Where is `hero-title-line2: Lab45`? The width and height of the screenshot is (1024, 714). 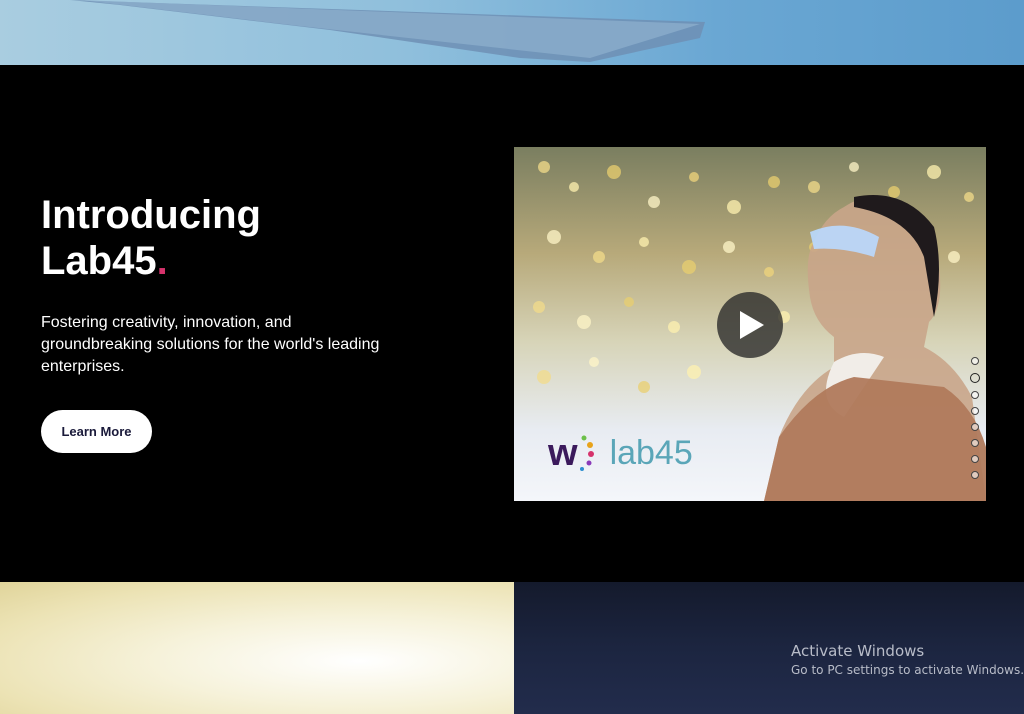 hero-title-line2: Lab45 is located at coordinates (99, 261).